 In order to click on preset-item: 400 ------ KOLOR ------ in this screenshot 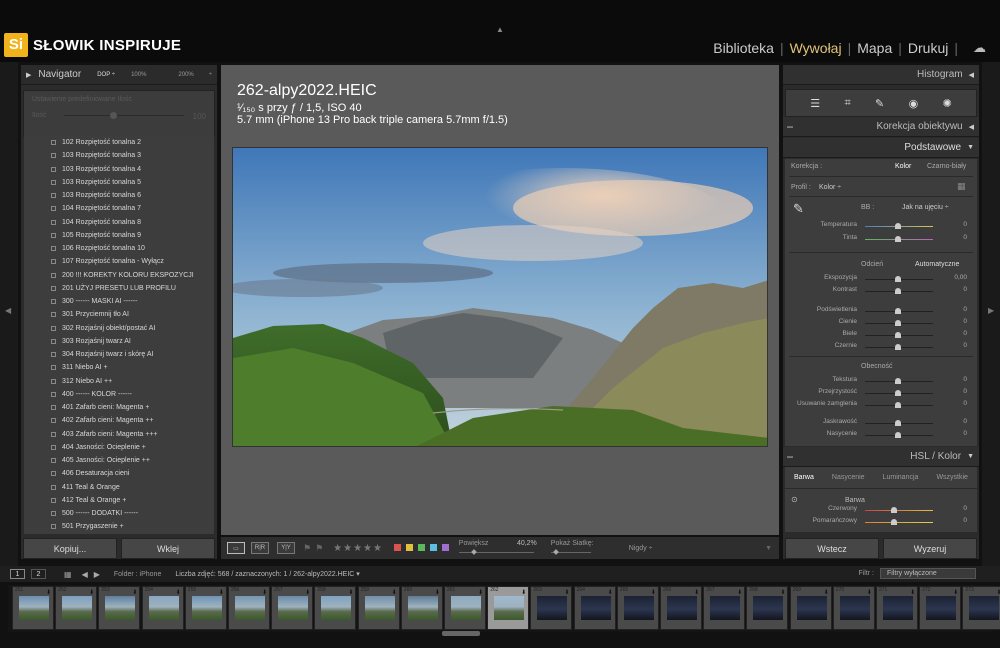, I will do `click(119, 394)`.